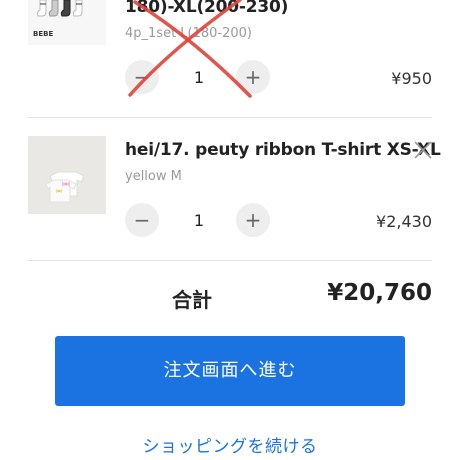 The image size is (460, 460). Describe the element at coordinates (379, 293) in the screenshot. I see `total-value: ¥20,760` at that location.